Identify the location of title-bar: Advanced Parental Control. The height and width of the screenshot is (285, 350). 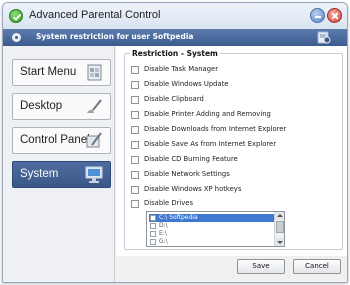
(175, 16).